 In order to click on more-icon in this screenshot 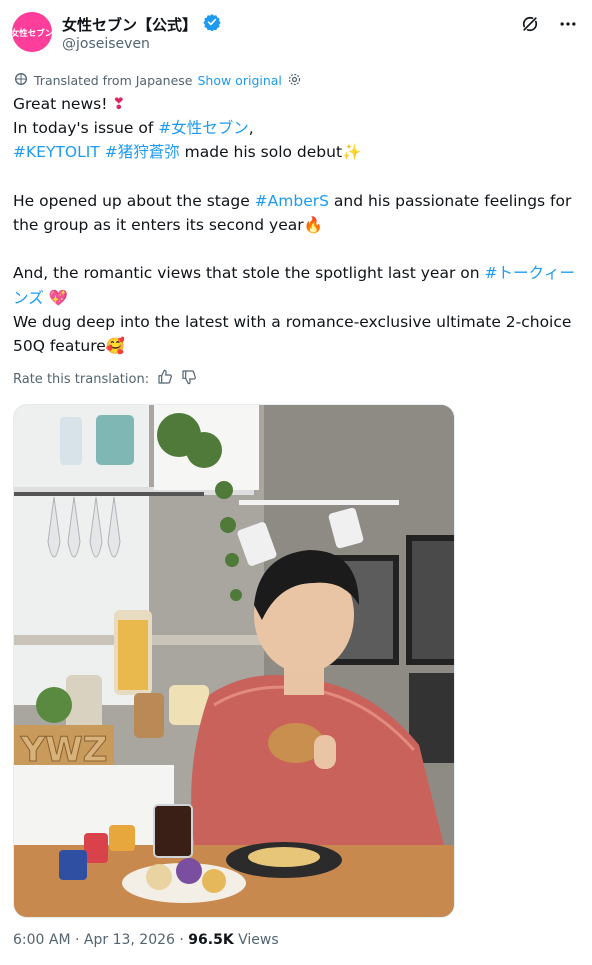, I will do `click(568, 24)`.